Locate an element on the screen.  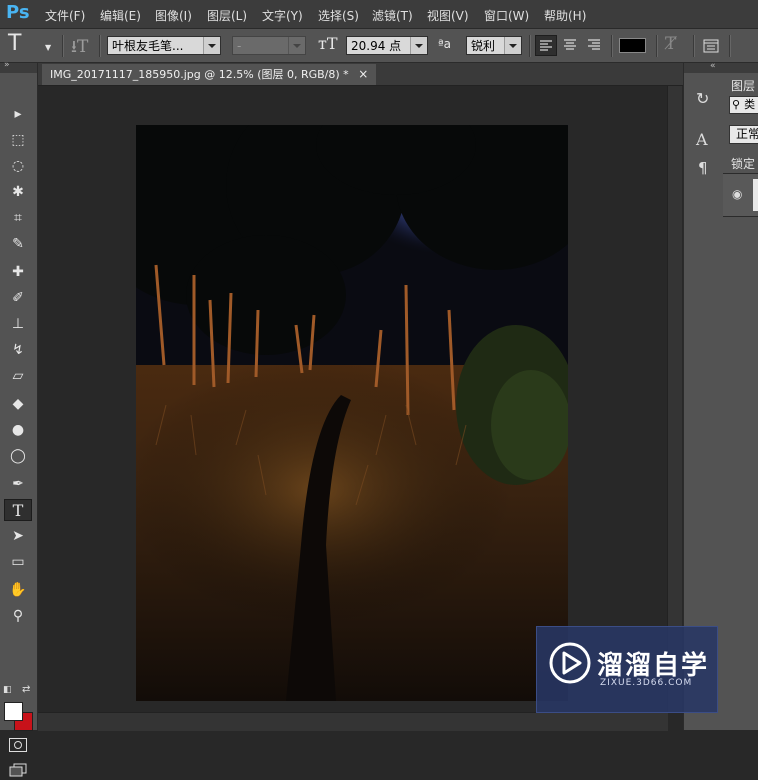
font-size-select: 20.94 点 is located at coordinates (387, 45).